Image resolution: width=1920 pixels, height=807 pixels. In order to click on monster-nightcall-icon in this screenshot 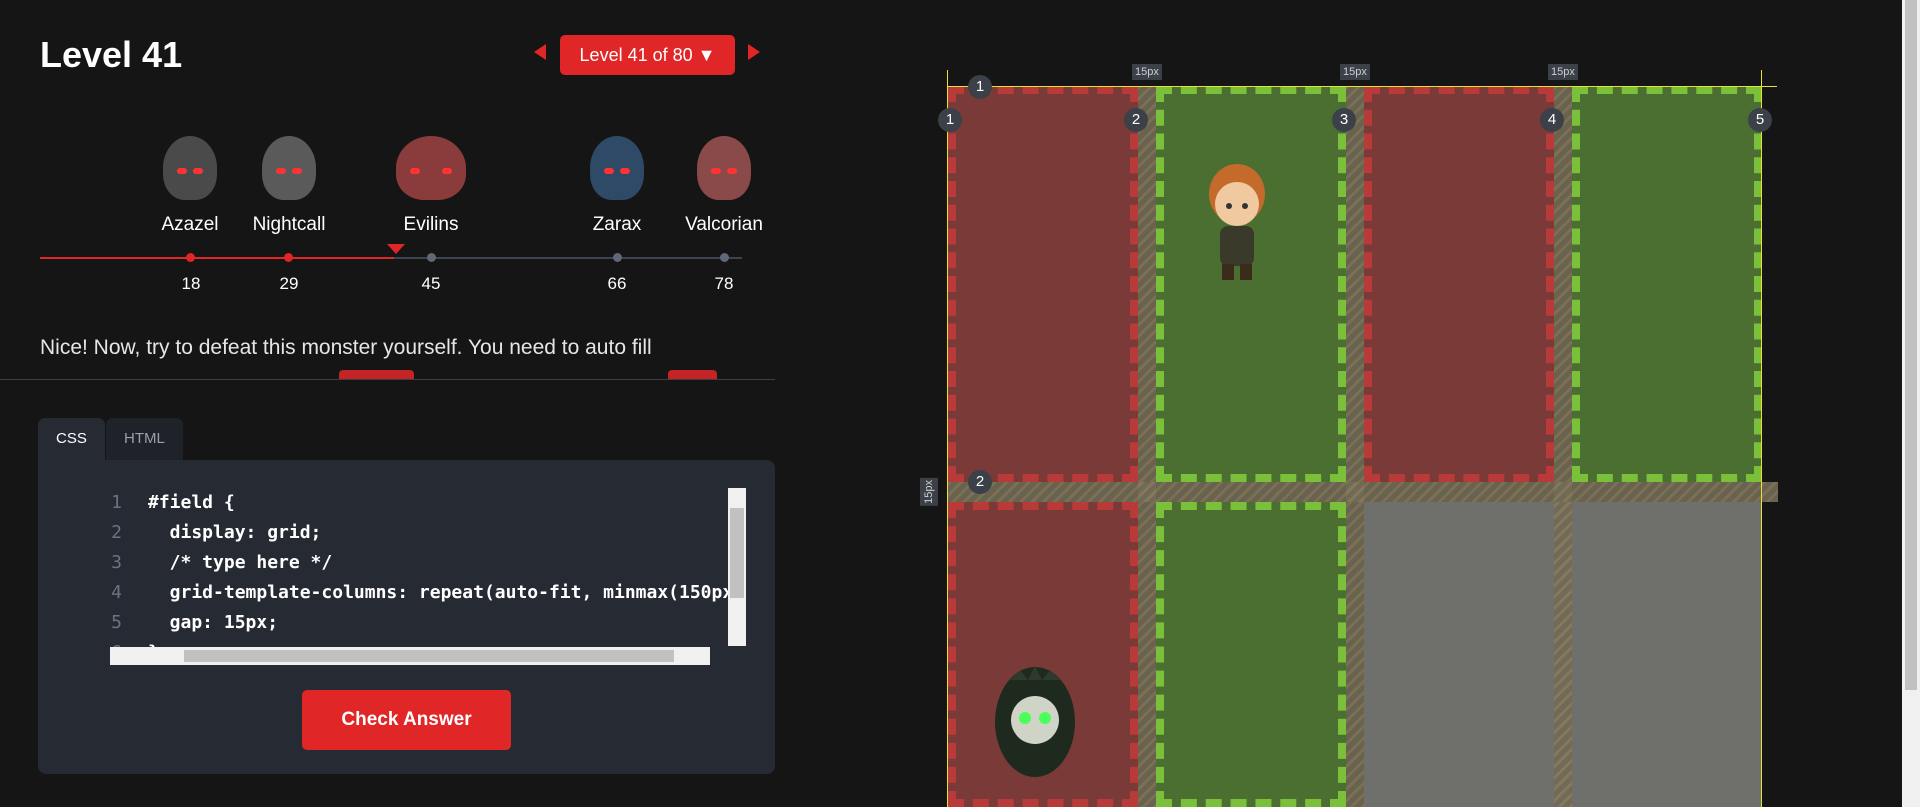, I will do `click(289, 168)`.